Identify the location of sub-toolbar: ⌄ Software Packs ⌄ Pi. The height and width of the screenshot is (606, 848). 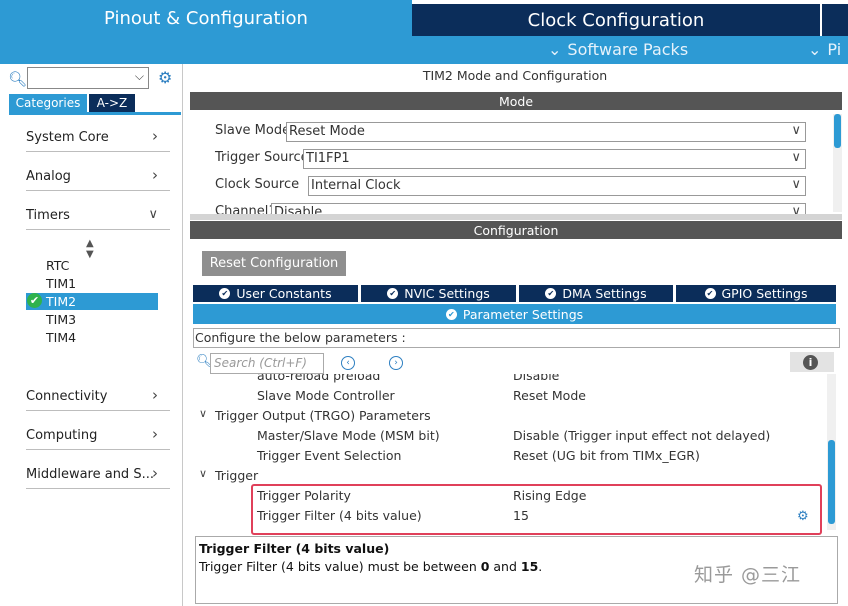
(424, 50).